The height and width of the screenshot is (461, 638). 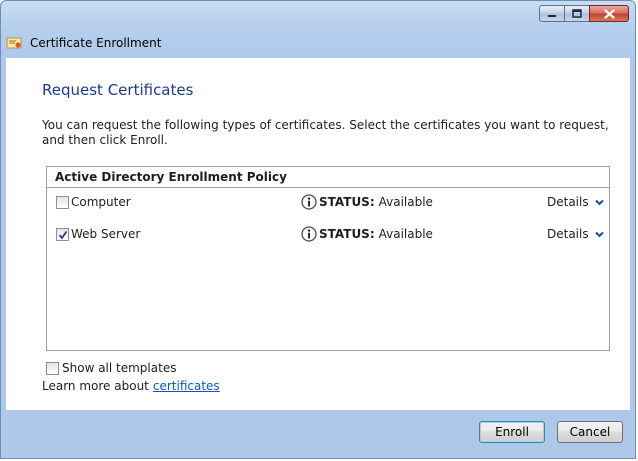 I want to click on learn-more-text: Learn more about, so click(x=95, y=386).